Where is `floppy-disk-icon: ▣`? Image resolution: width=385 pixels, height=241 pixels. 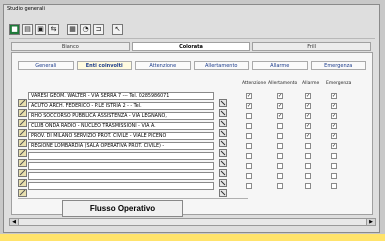 floppy-disk-icon: ▣ is located at coordinates (40, 29).